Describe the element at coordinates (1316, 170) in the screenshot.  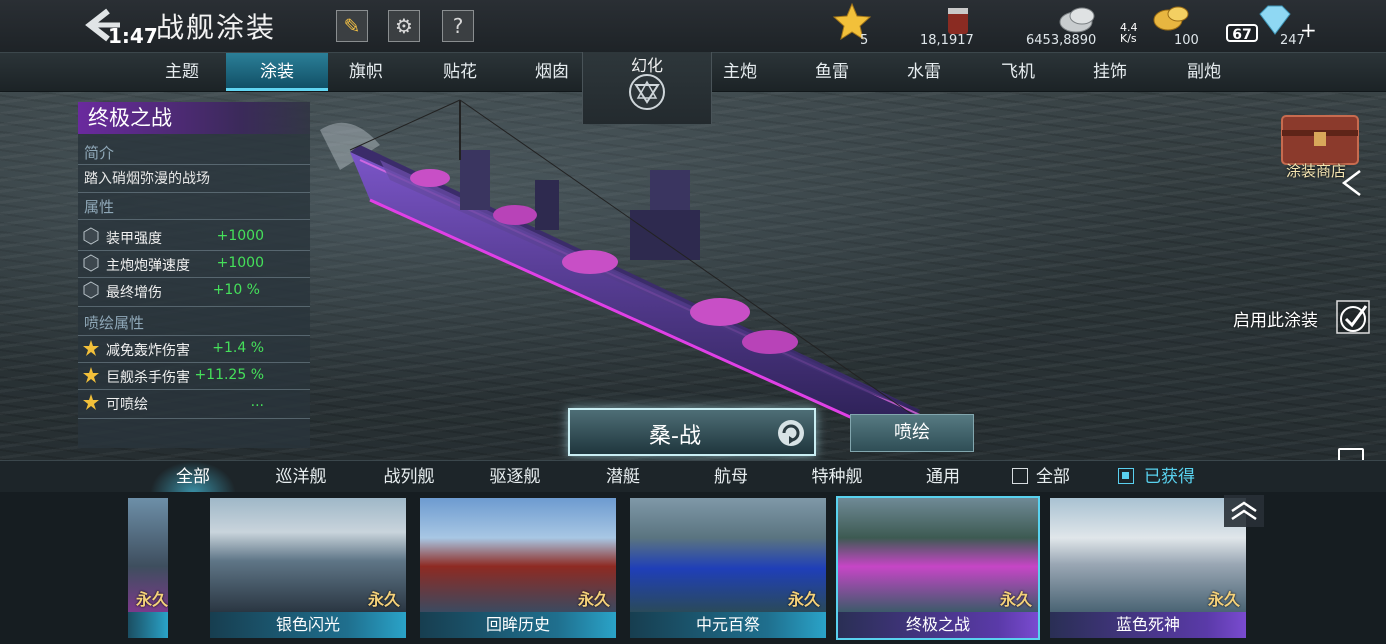
I see `paint-shop-label: 涂装商店` at that location.